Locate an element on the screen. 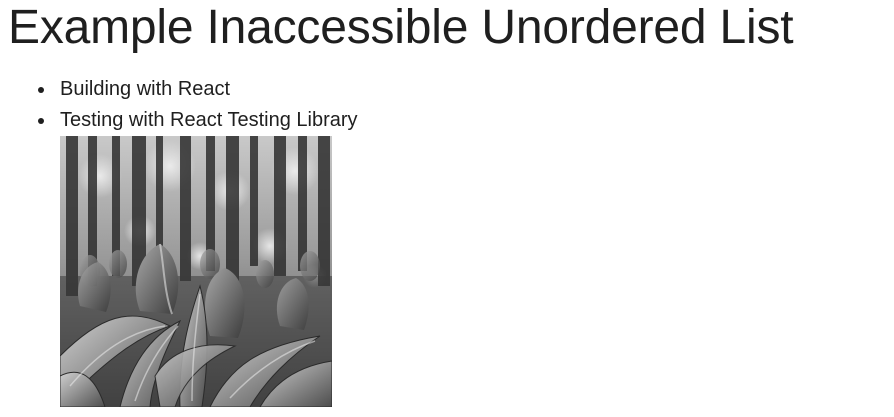 The height and width of the screenshot is (417, 894). list-item: Building with React is located at coordinates (197, 89).